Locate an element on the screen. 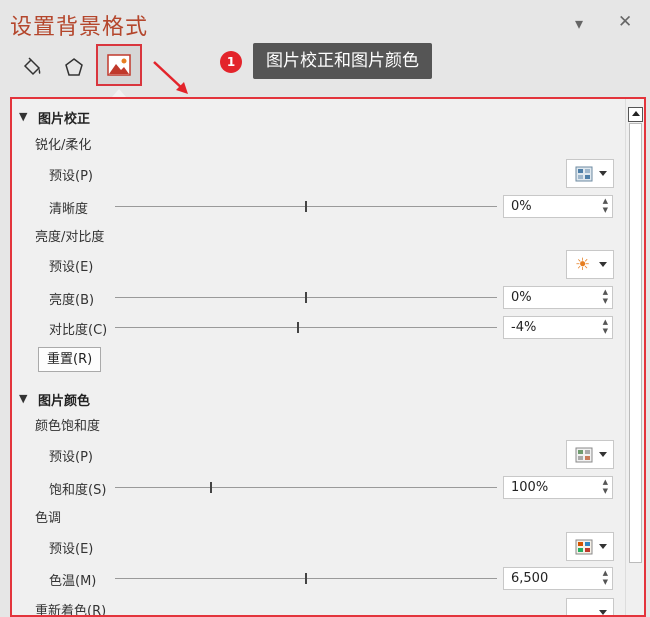 This screenshot has height=617, width=650. brightness-label: 亮度(B) is located at coordinates (72, 300).